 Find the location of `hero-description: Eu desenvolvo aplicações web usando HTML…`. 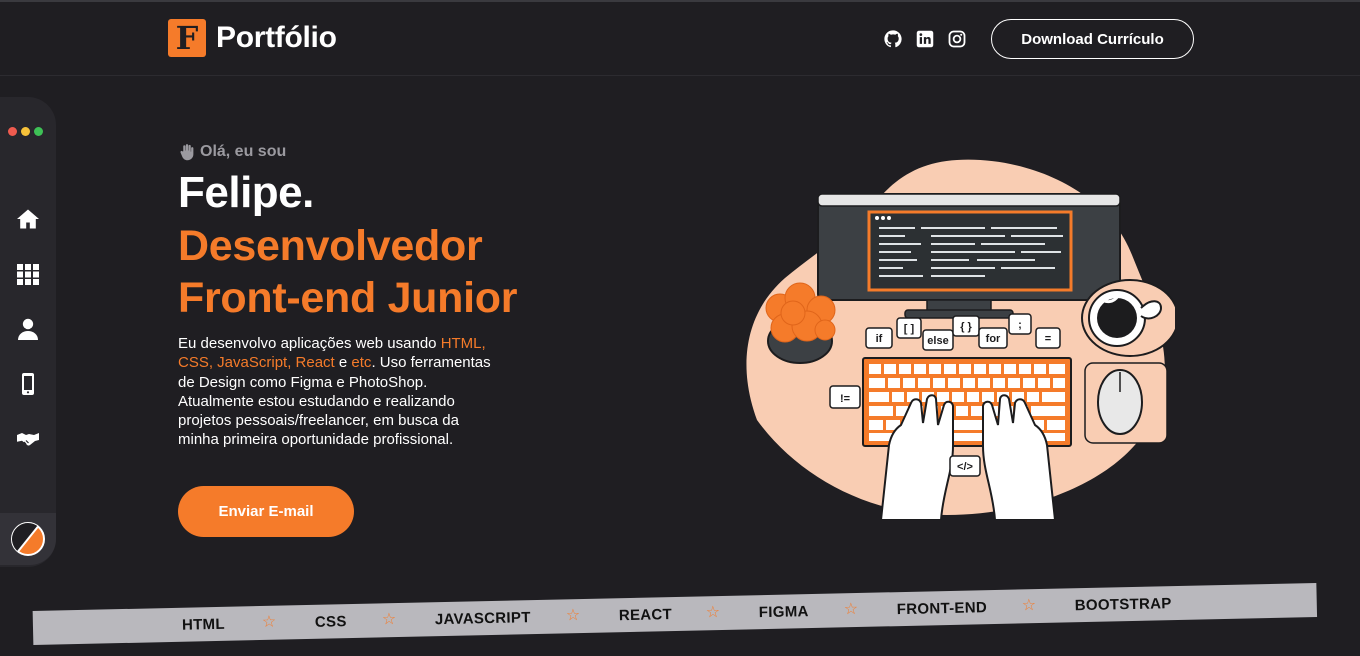

hero-description: Eu desenvolvo aplicações web usando HTML… is located at coordinates (335, 392).